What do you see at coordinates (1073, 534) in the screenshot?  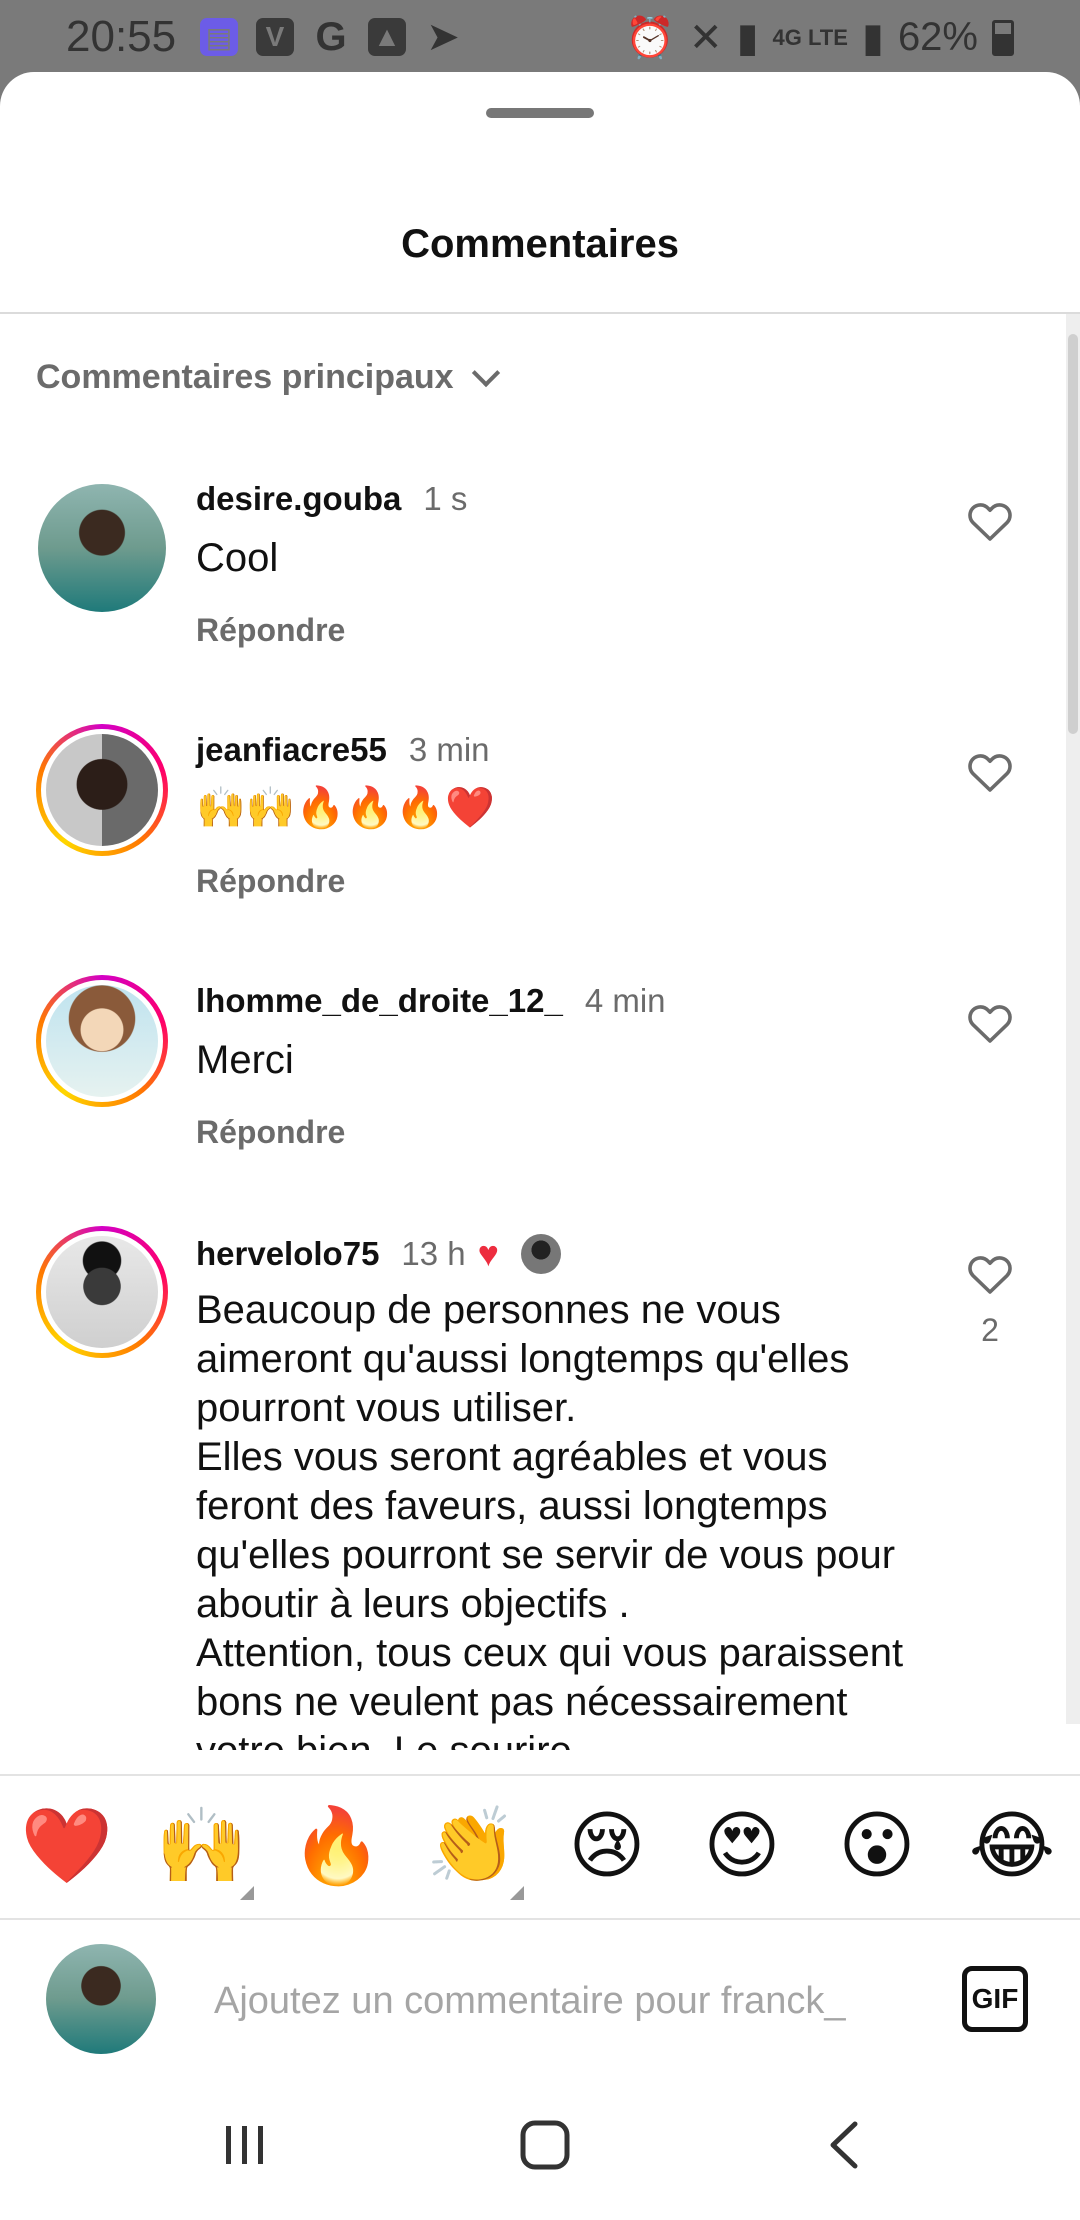 I see `scrollbar-thumb` at bounding box center [1073, 534].